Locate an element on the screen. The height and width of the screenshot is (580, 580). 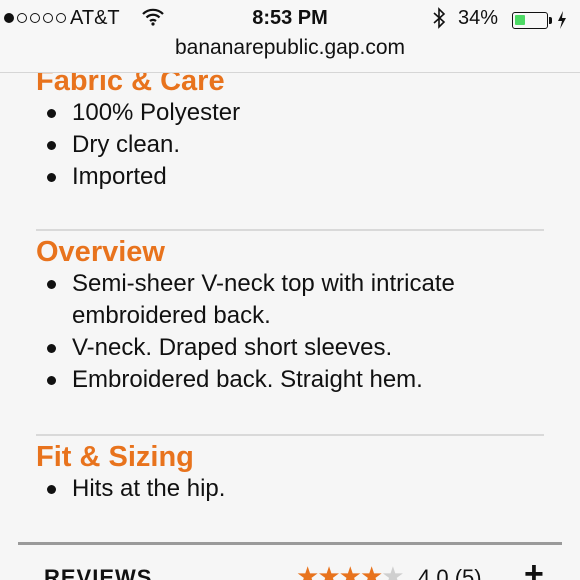
list-item: Hits at the hip. is located at coordinates (290, 489).